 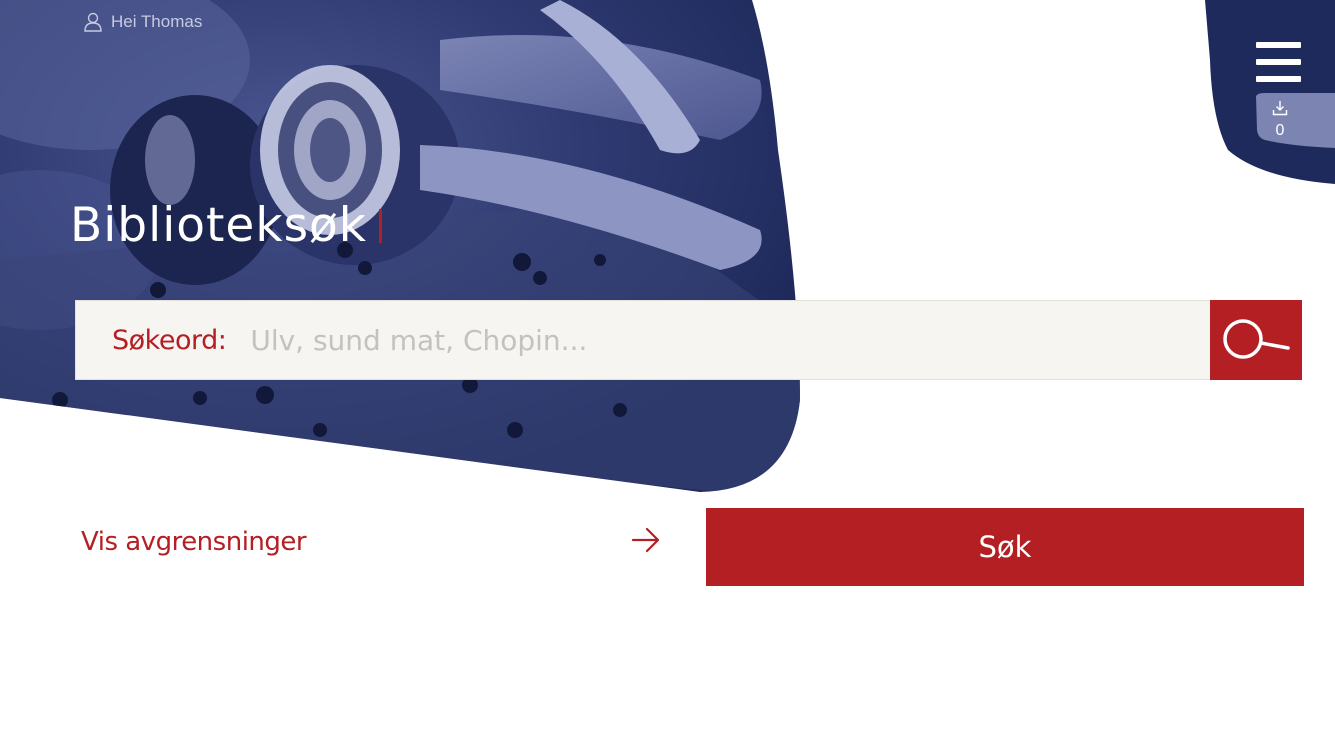 I want to click on hamburger-menu-icon, so click(x=1278, y=62).